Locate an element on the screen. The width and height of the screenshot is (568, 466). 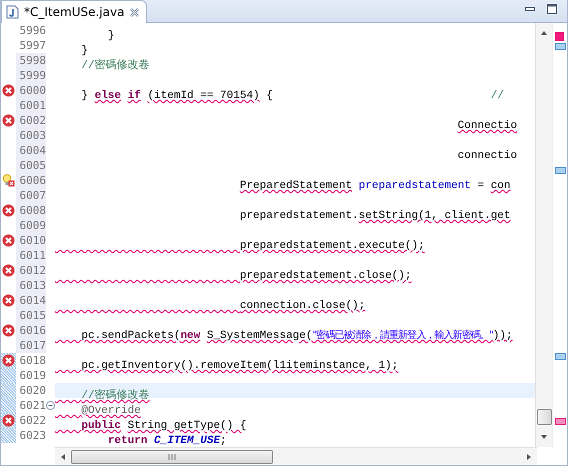
editor-tab: *C_ItemUSe.java is located at coordinates (74, 11).